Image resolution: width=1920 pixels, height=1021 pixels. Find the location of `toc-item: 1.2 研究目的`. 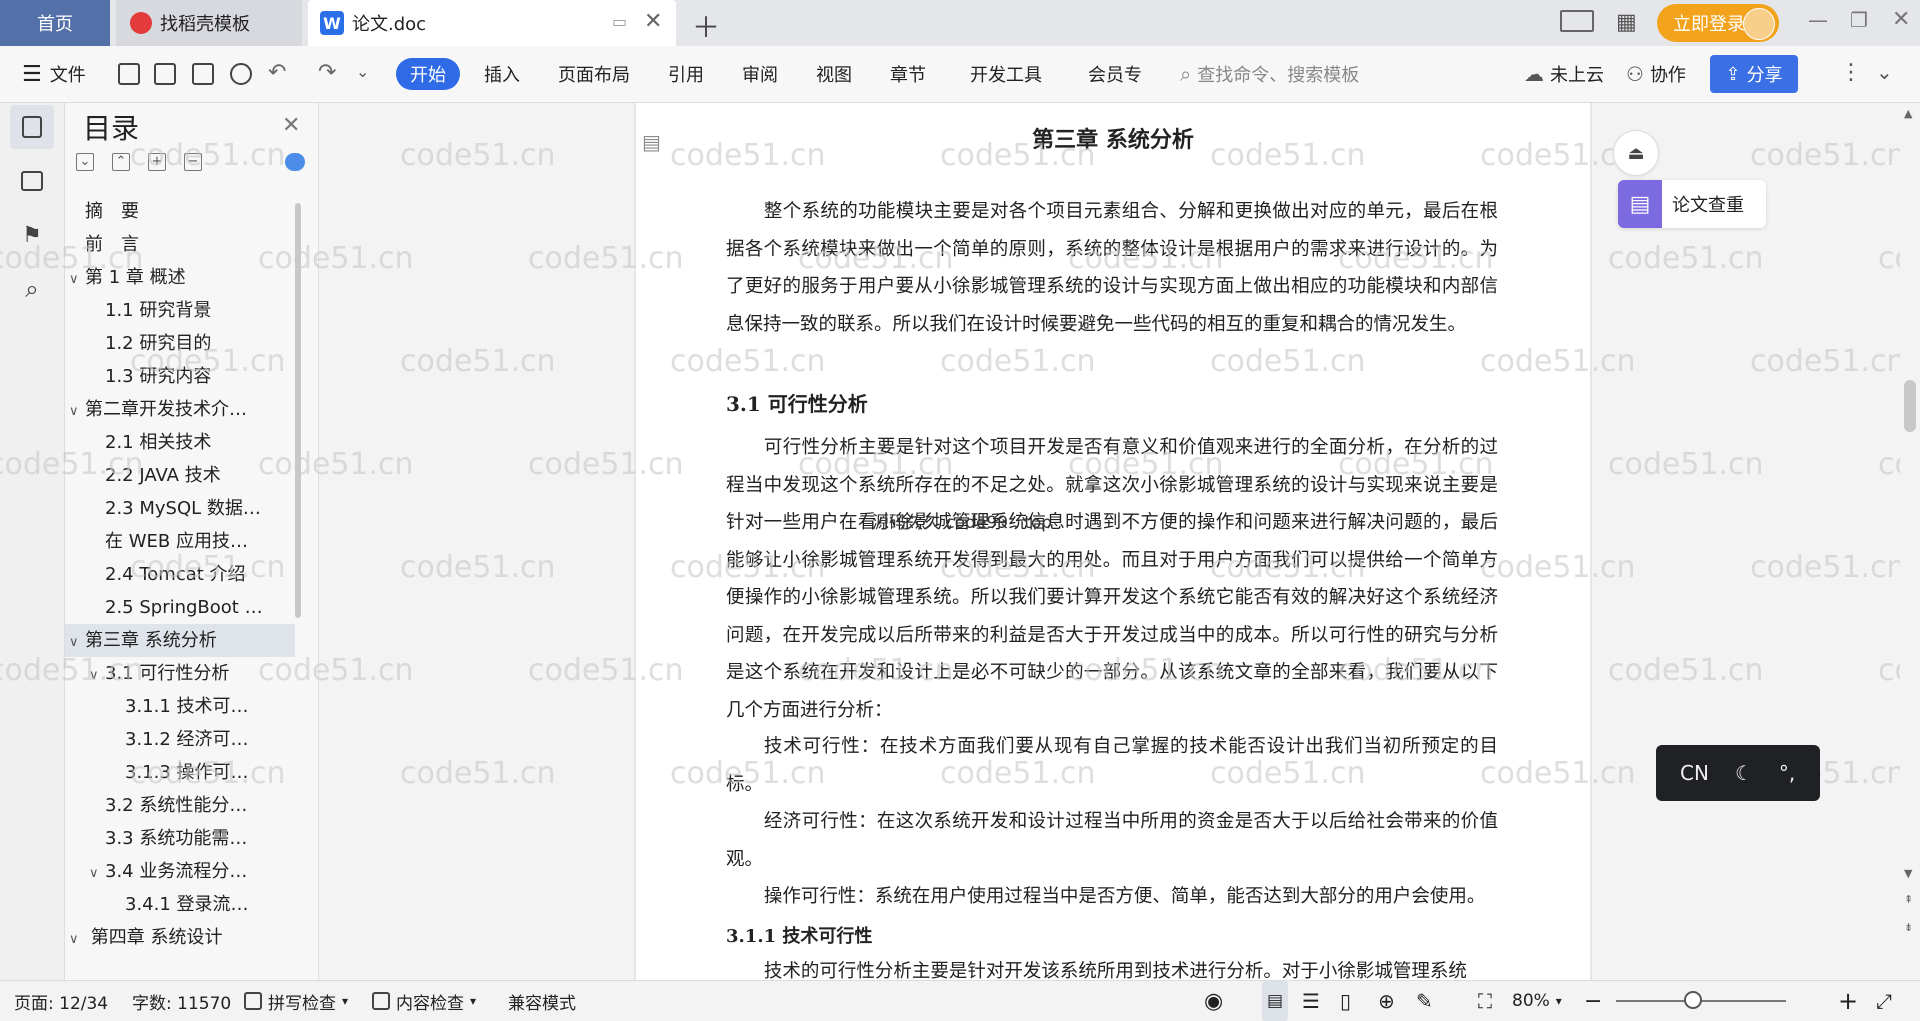

toc-item: 1.2 研究目的 is located at coordinates (180, 343).